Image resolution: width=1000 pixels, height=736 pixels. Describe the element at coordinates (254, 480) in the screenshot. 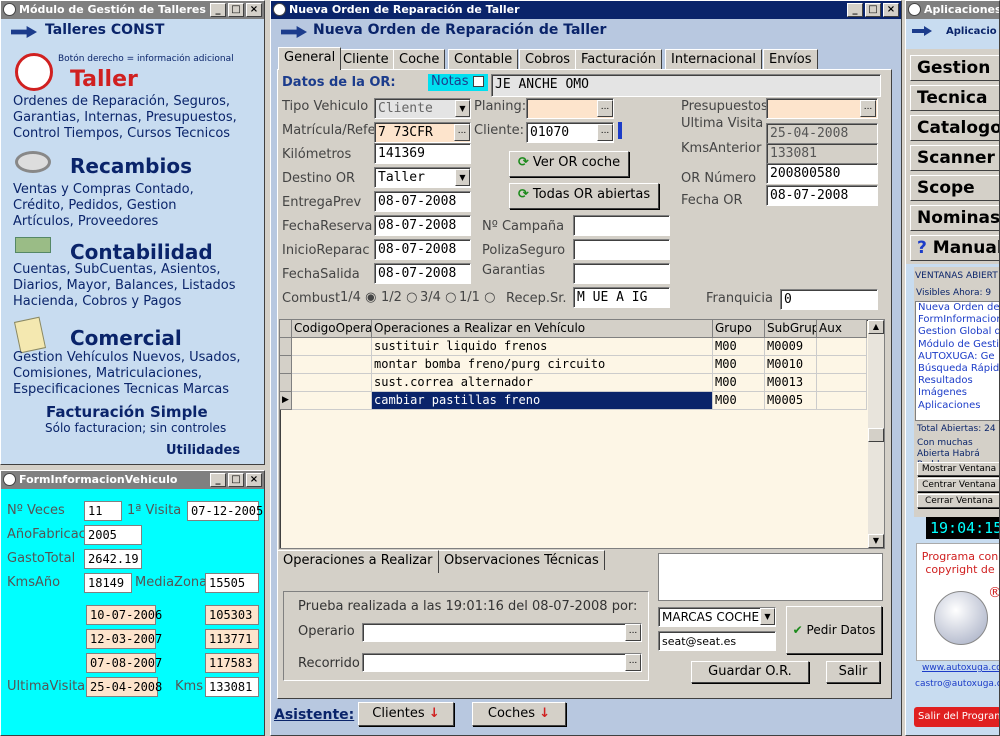

I see `close-button: ×` at that location.